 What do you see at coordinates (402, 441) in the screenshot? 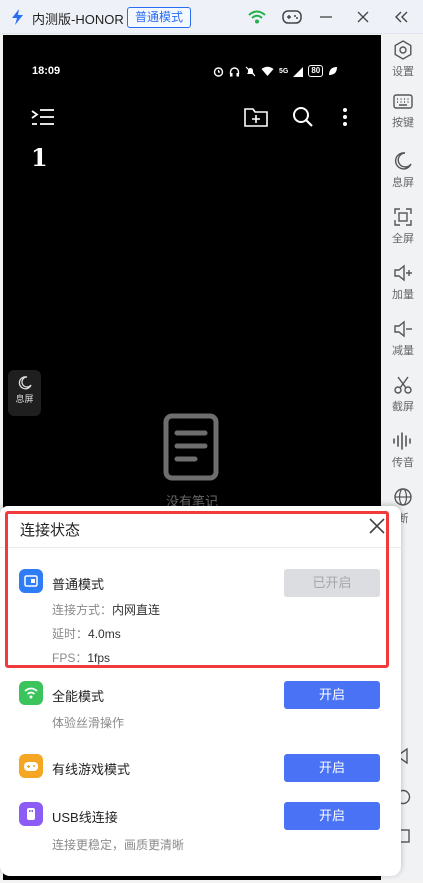
I see `audio-wave-icon` at bounding box center [402, 441].